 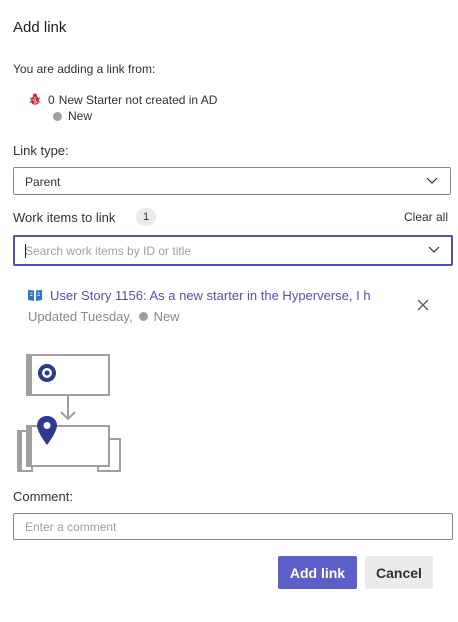 What do you see at coordinates (41, 150) in the screenshot?
I see `link-type-label: Link type:` at bounding box center [41, 150].